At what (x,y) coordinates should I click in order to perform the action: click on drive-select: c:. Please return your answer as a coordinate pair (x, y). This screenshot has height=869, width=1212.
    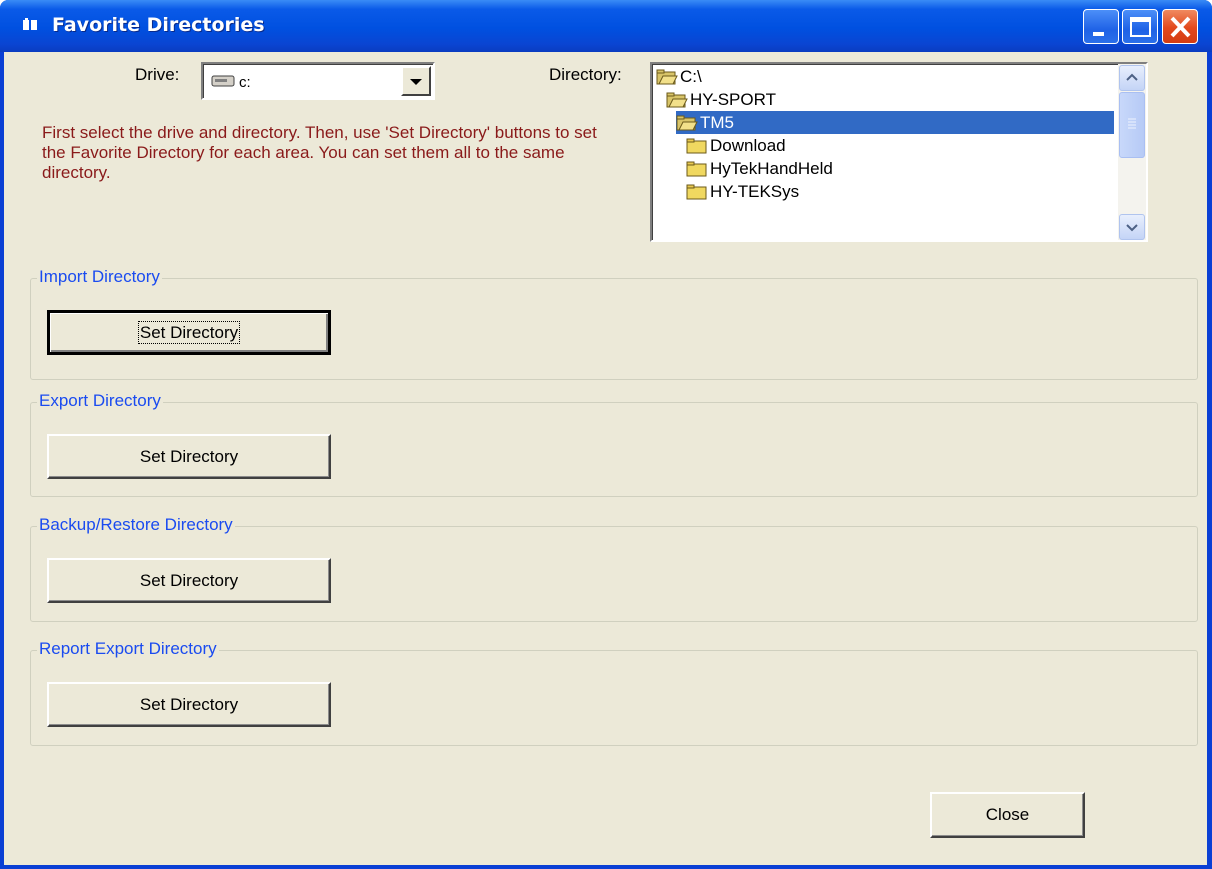
    Looking at the image, I should click on (318, 81).